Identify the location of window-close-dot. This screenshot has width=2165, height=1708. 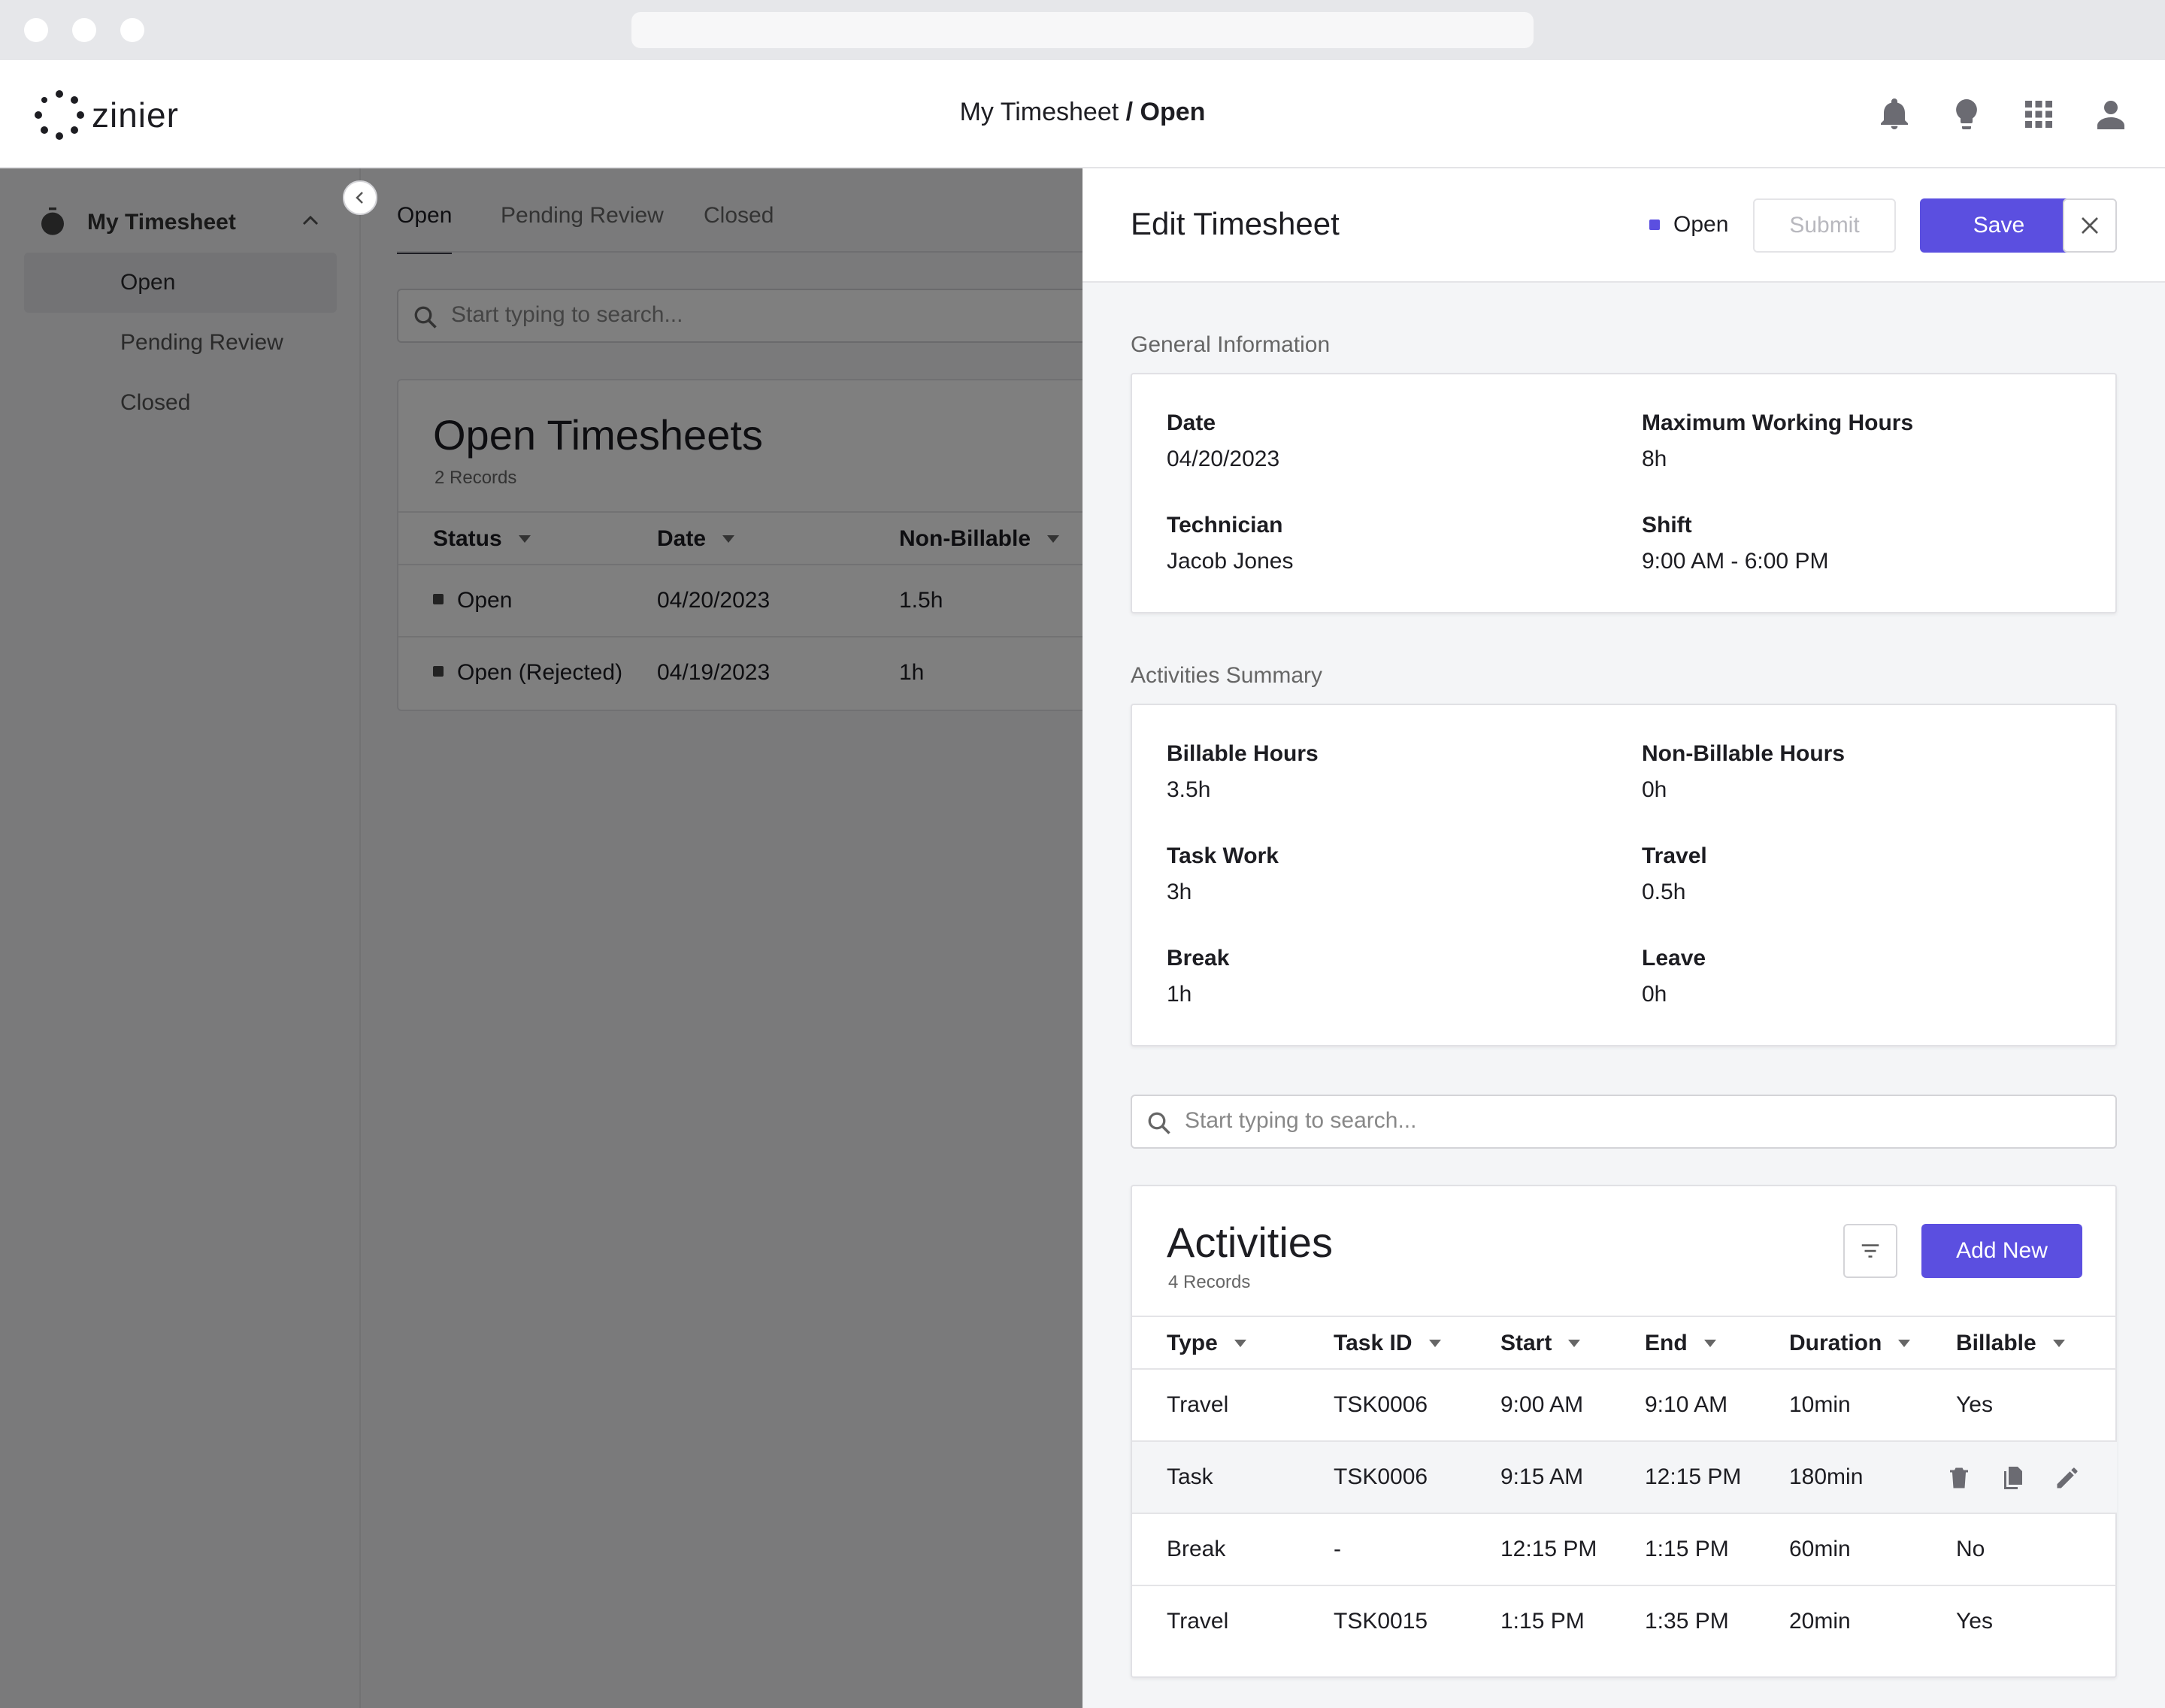
(36, 30).